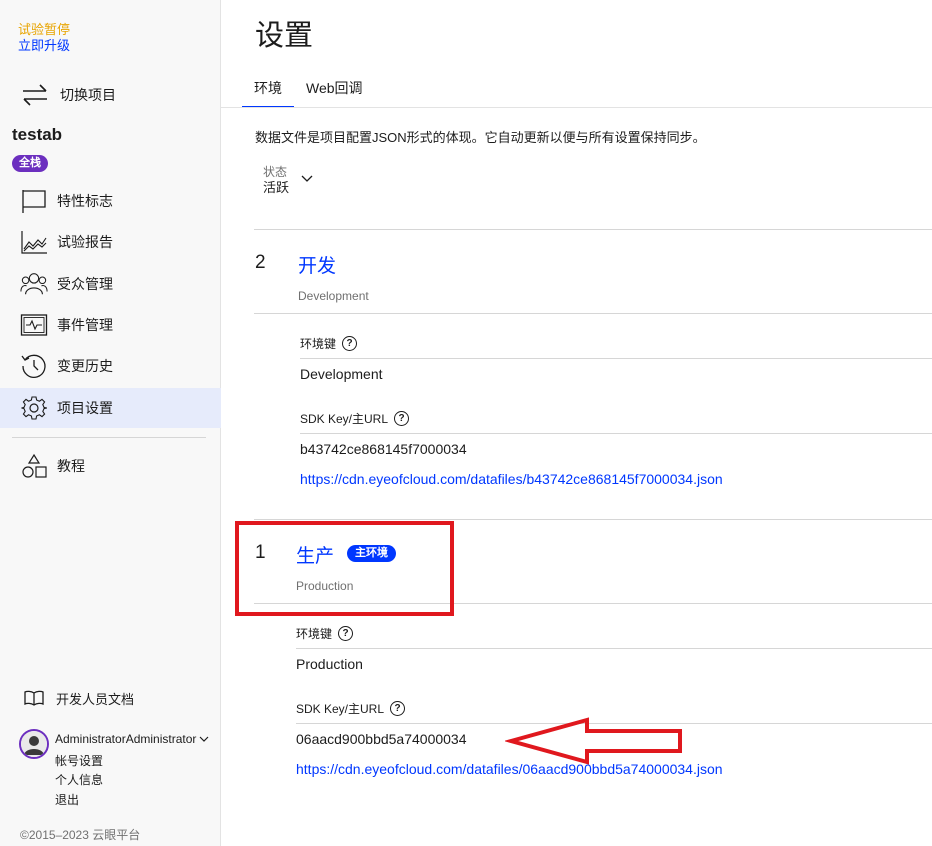  Describe the element at coordinates (85, 408) in the screenshot. I see `sidebar-item-label: 项目设置` at that location.